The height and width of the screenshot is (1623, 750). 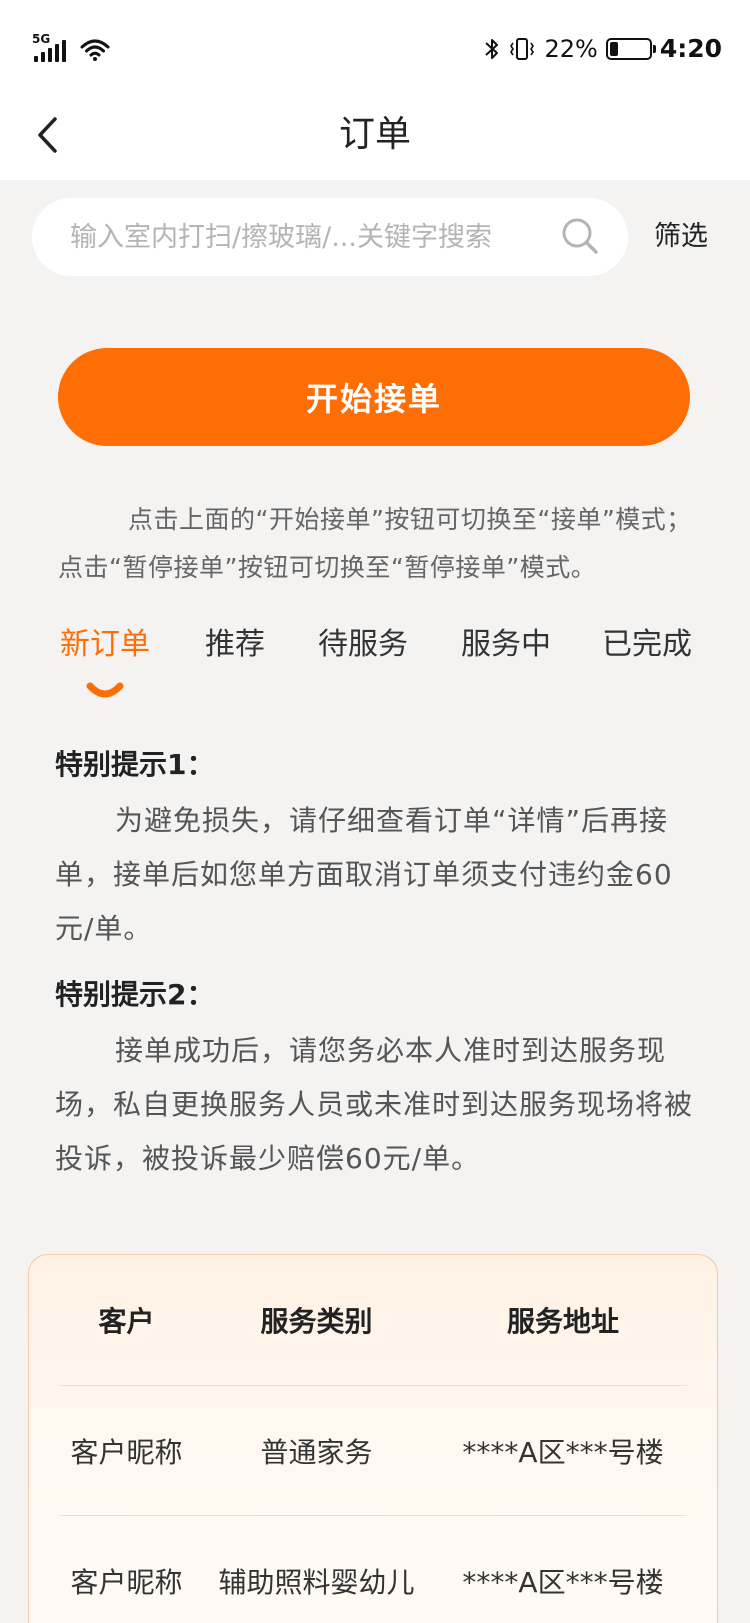 What do you see at coordinates (562, 1321) in the screenshot?
I see `header-service-address: 服务地址` at bounding box center [562, 1321].